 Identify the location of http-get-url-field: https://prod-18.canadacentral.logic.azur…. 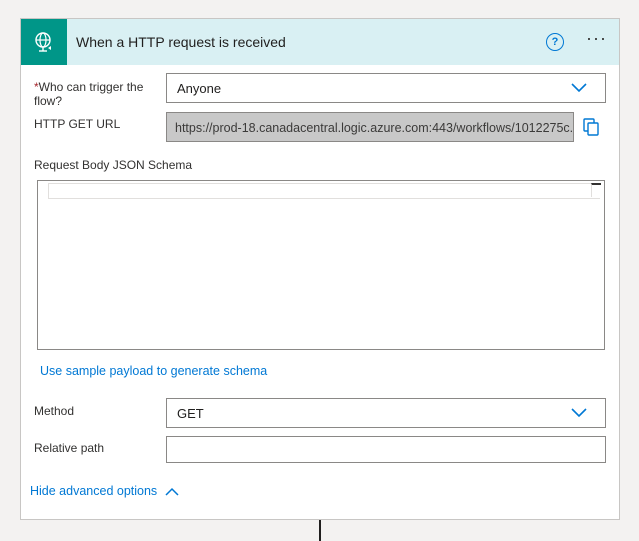
(370, 127).